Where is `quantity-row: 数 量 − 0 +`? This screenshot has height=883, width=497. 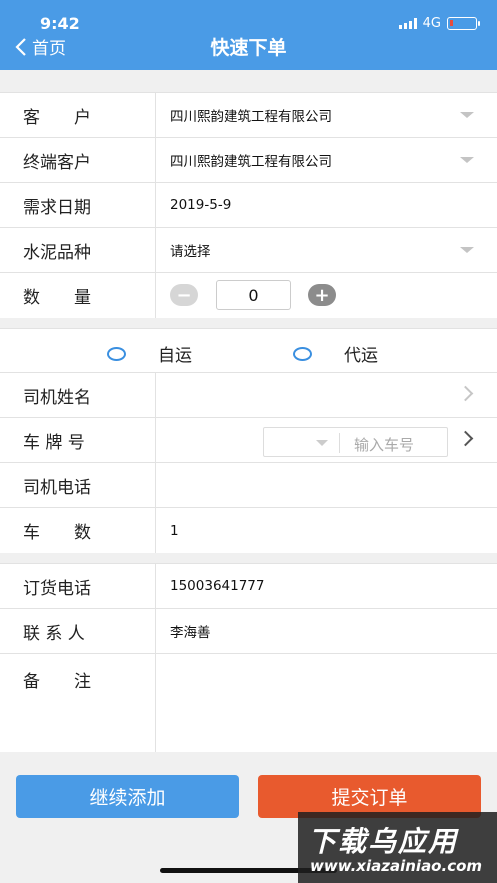 quantity-row: 数 量 − 0 + is located at coordinates (248, 295).